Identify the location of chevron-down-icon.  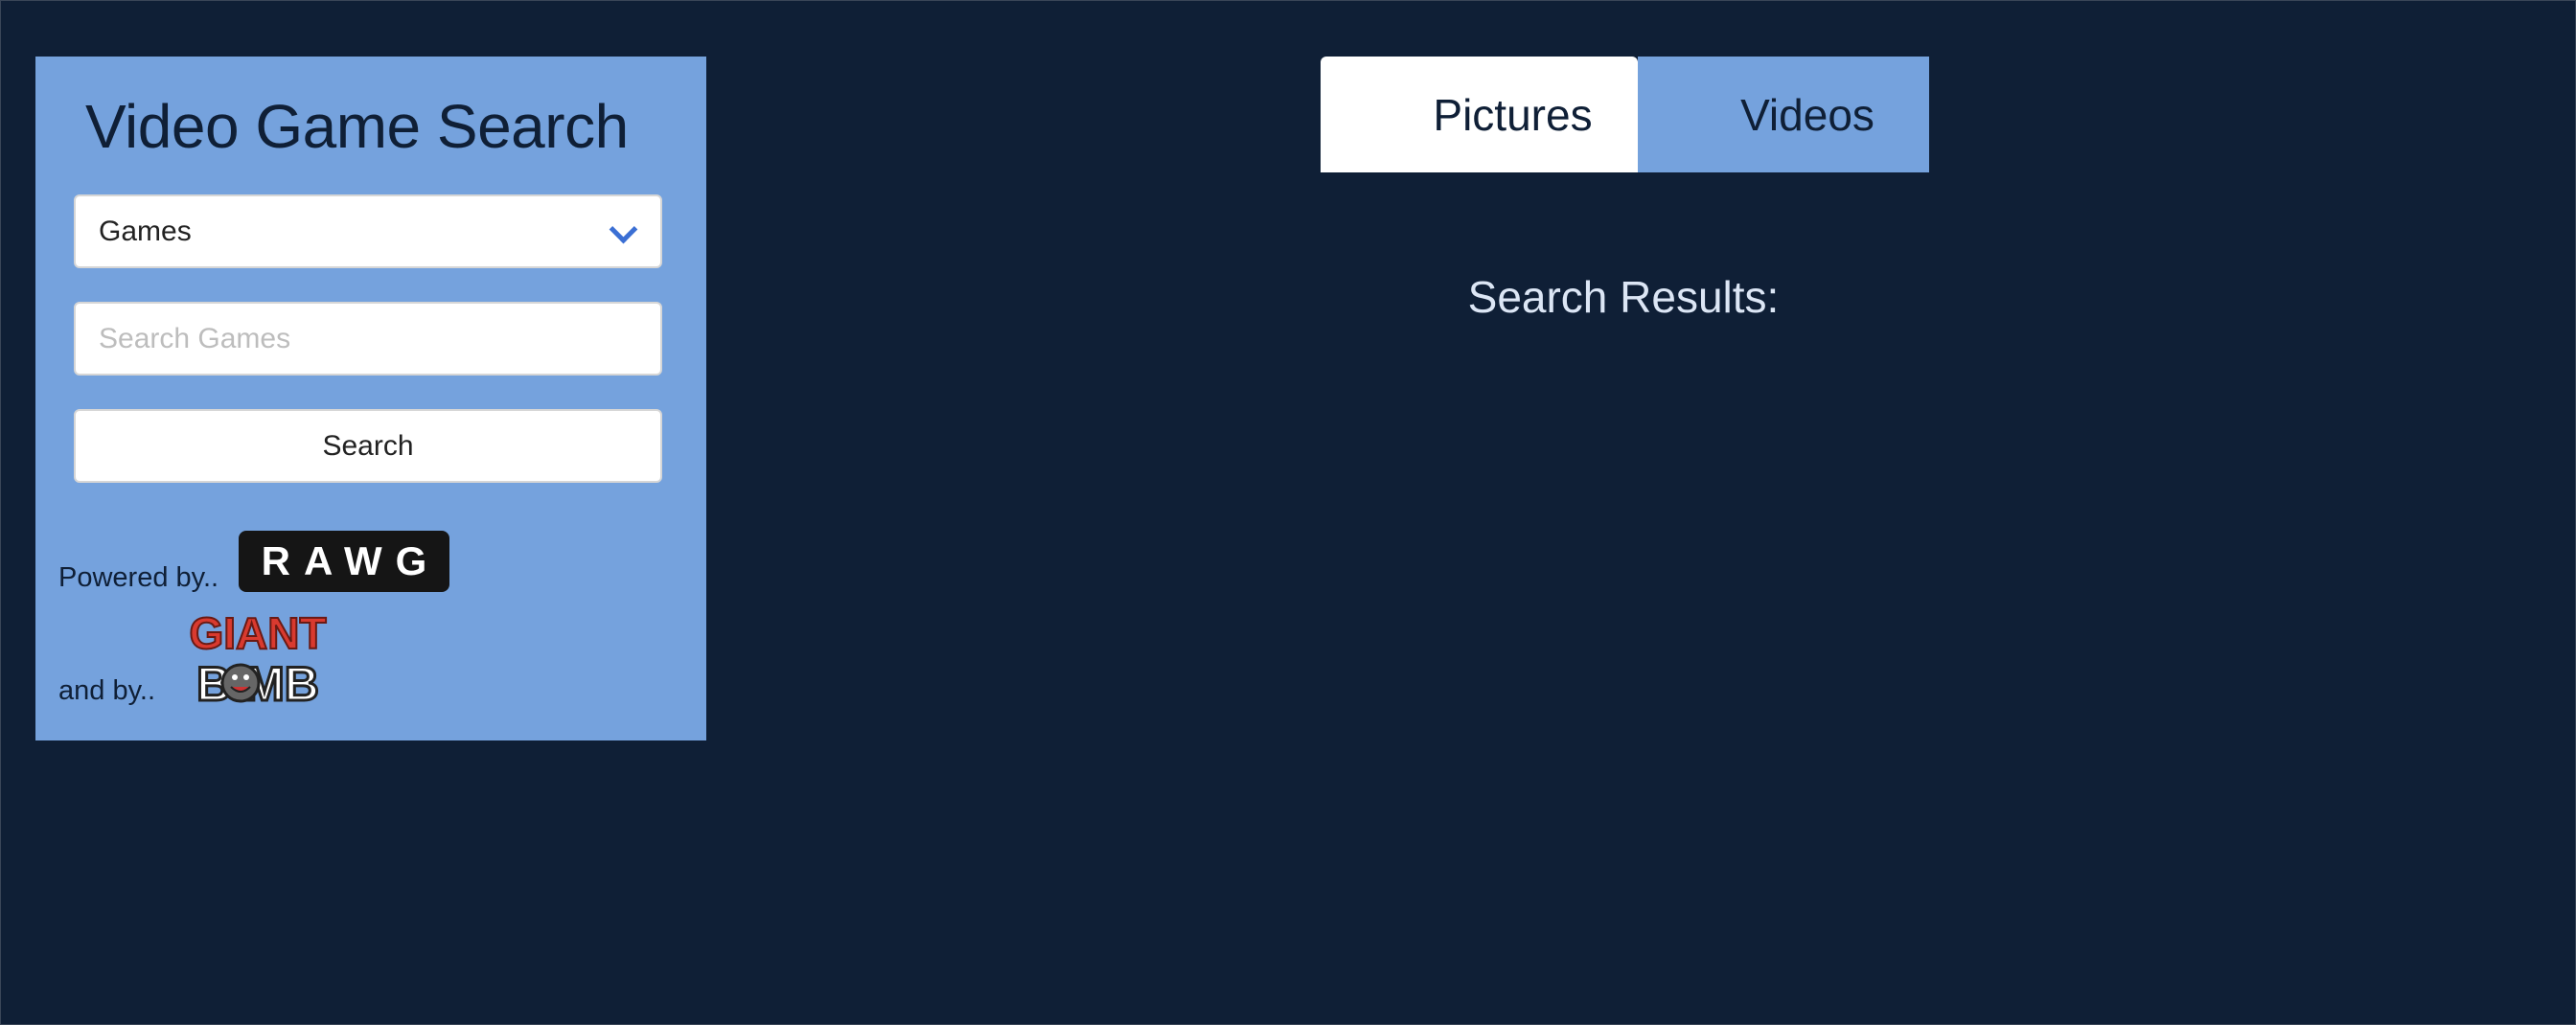
(623, 230).